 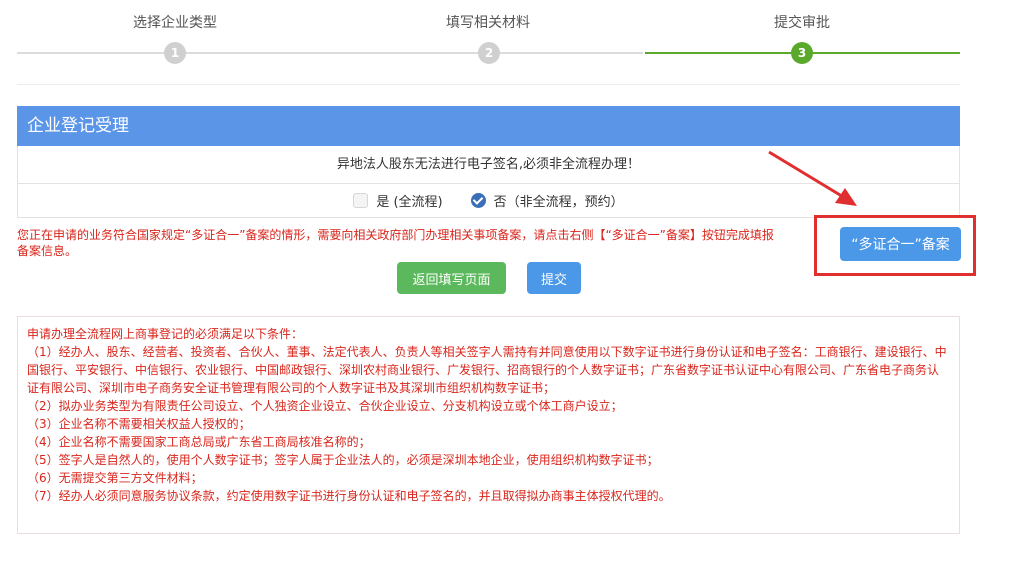 What do you see at coordinates (139, 424) in the screenshot?
I see `condition-item: （3）企业名称不需要相关权益人授权的；` at bounding box center [139, 424].